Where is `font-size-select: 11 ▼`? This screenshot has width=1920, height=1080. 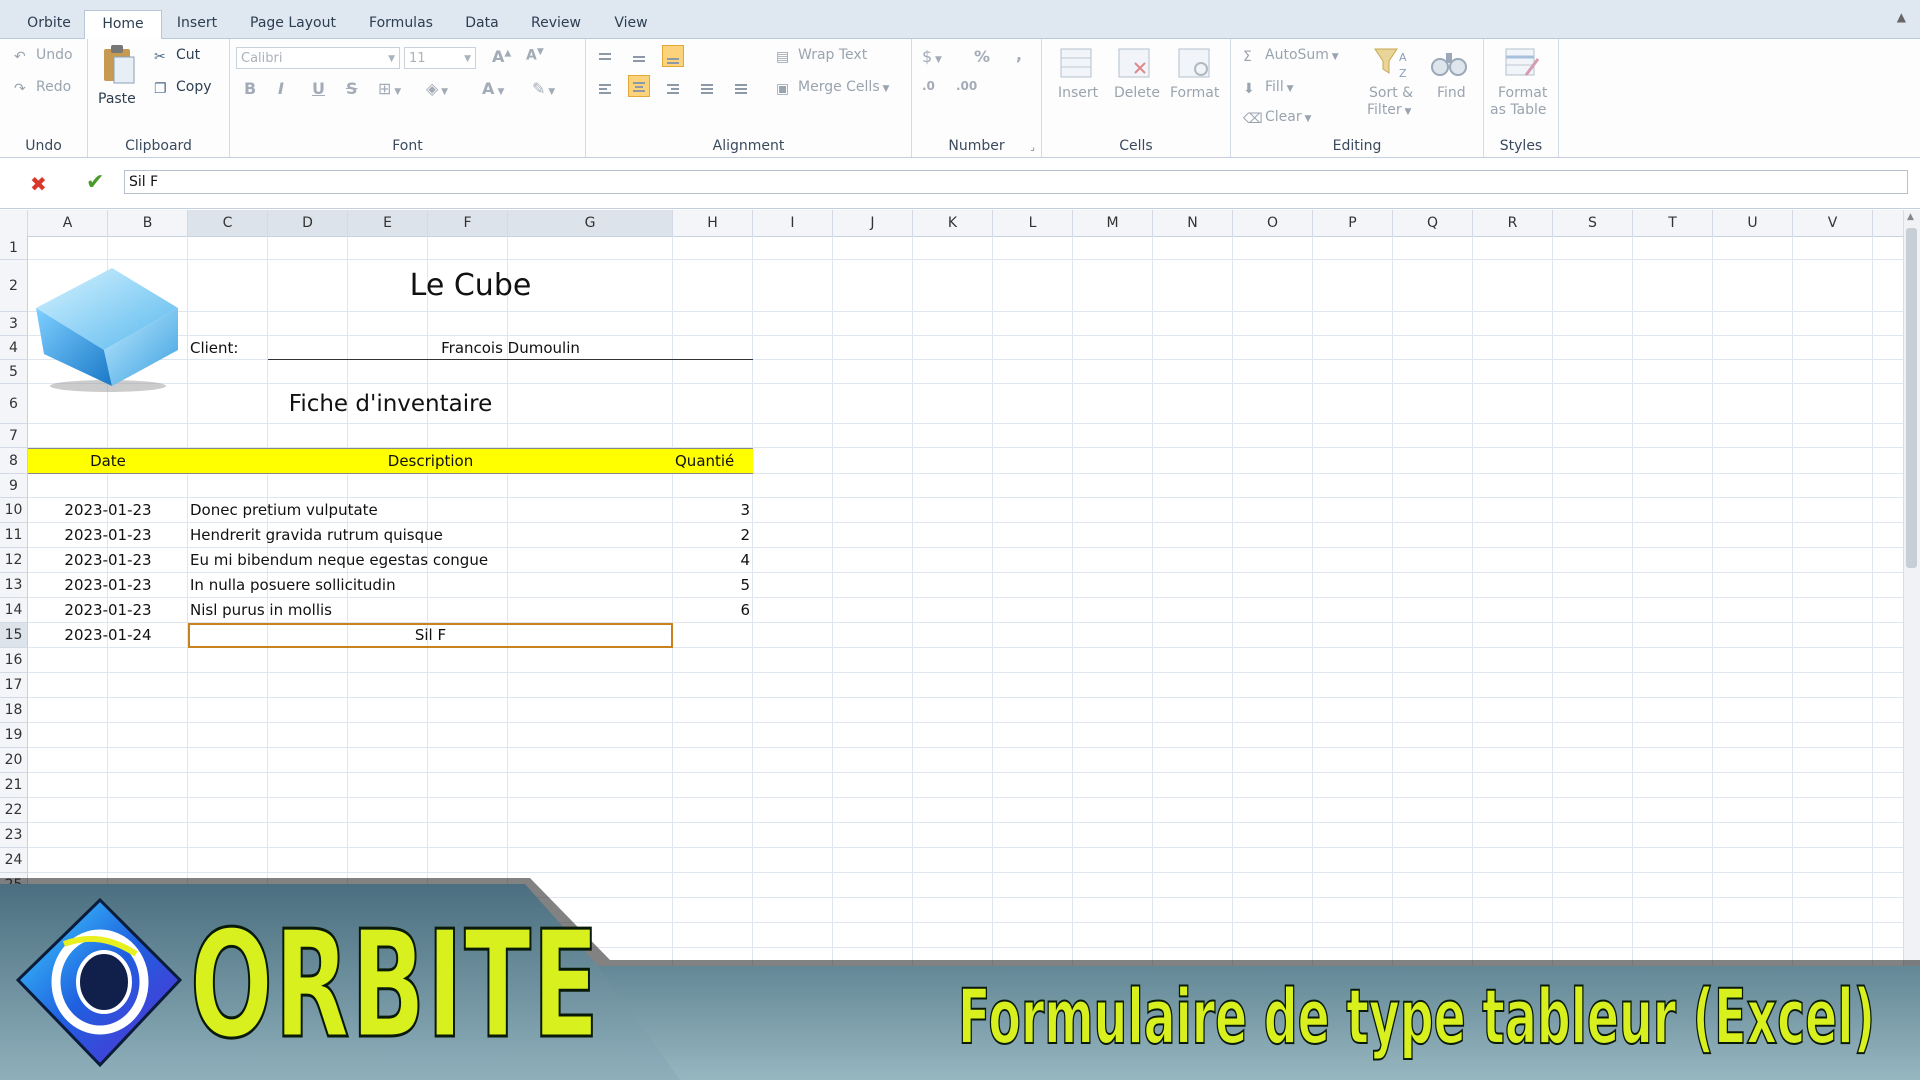 font-size-select: 11 ▼ is located at coordinates (440, 58).